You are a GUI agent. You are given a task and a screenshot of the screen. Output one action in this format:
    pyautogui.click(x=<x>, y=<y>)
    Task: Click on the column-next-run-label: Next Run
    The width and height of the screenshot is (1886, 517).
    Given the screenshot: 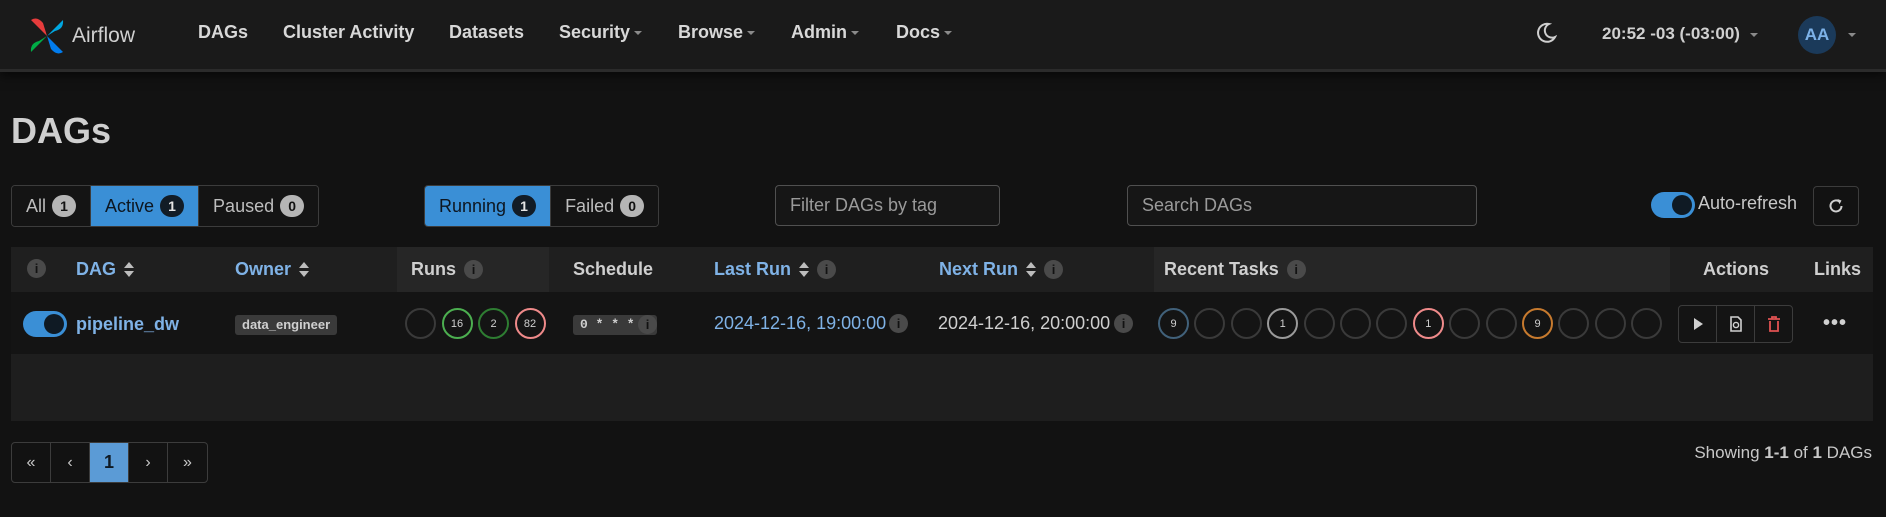 What is the action you would take?
    pyautogui.click(x=979, y=269)
    